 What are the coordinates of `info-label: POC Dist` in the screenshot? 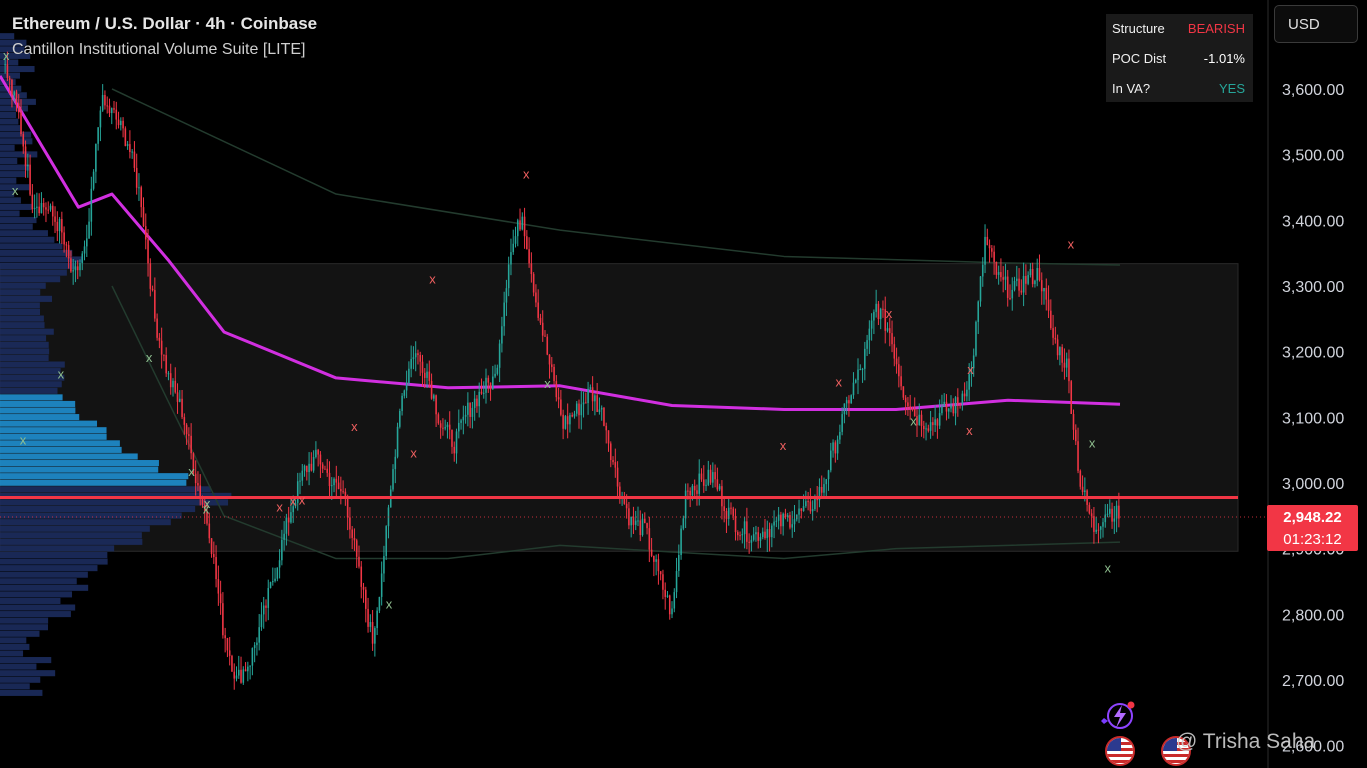 It's located at (1139, 58).